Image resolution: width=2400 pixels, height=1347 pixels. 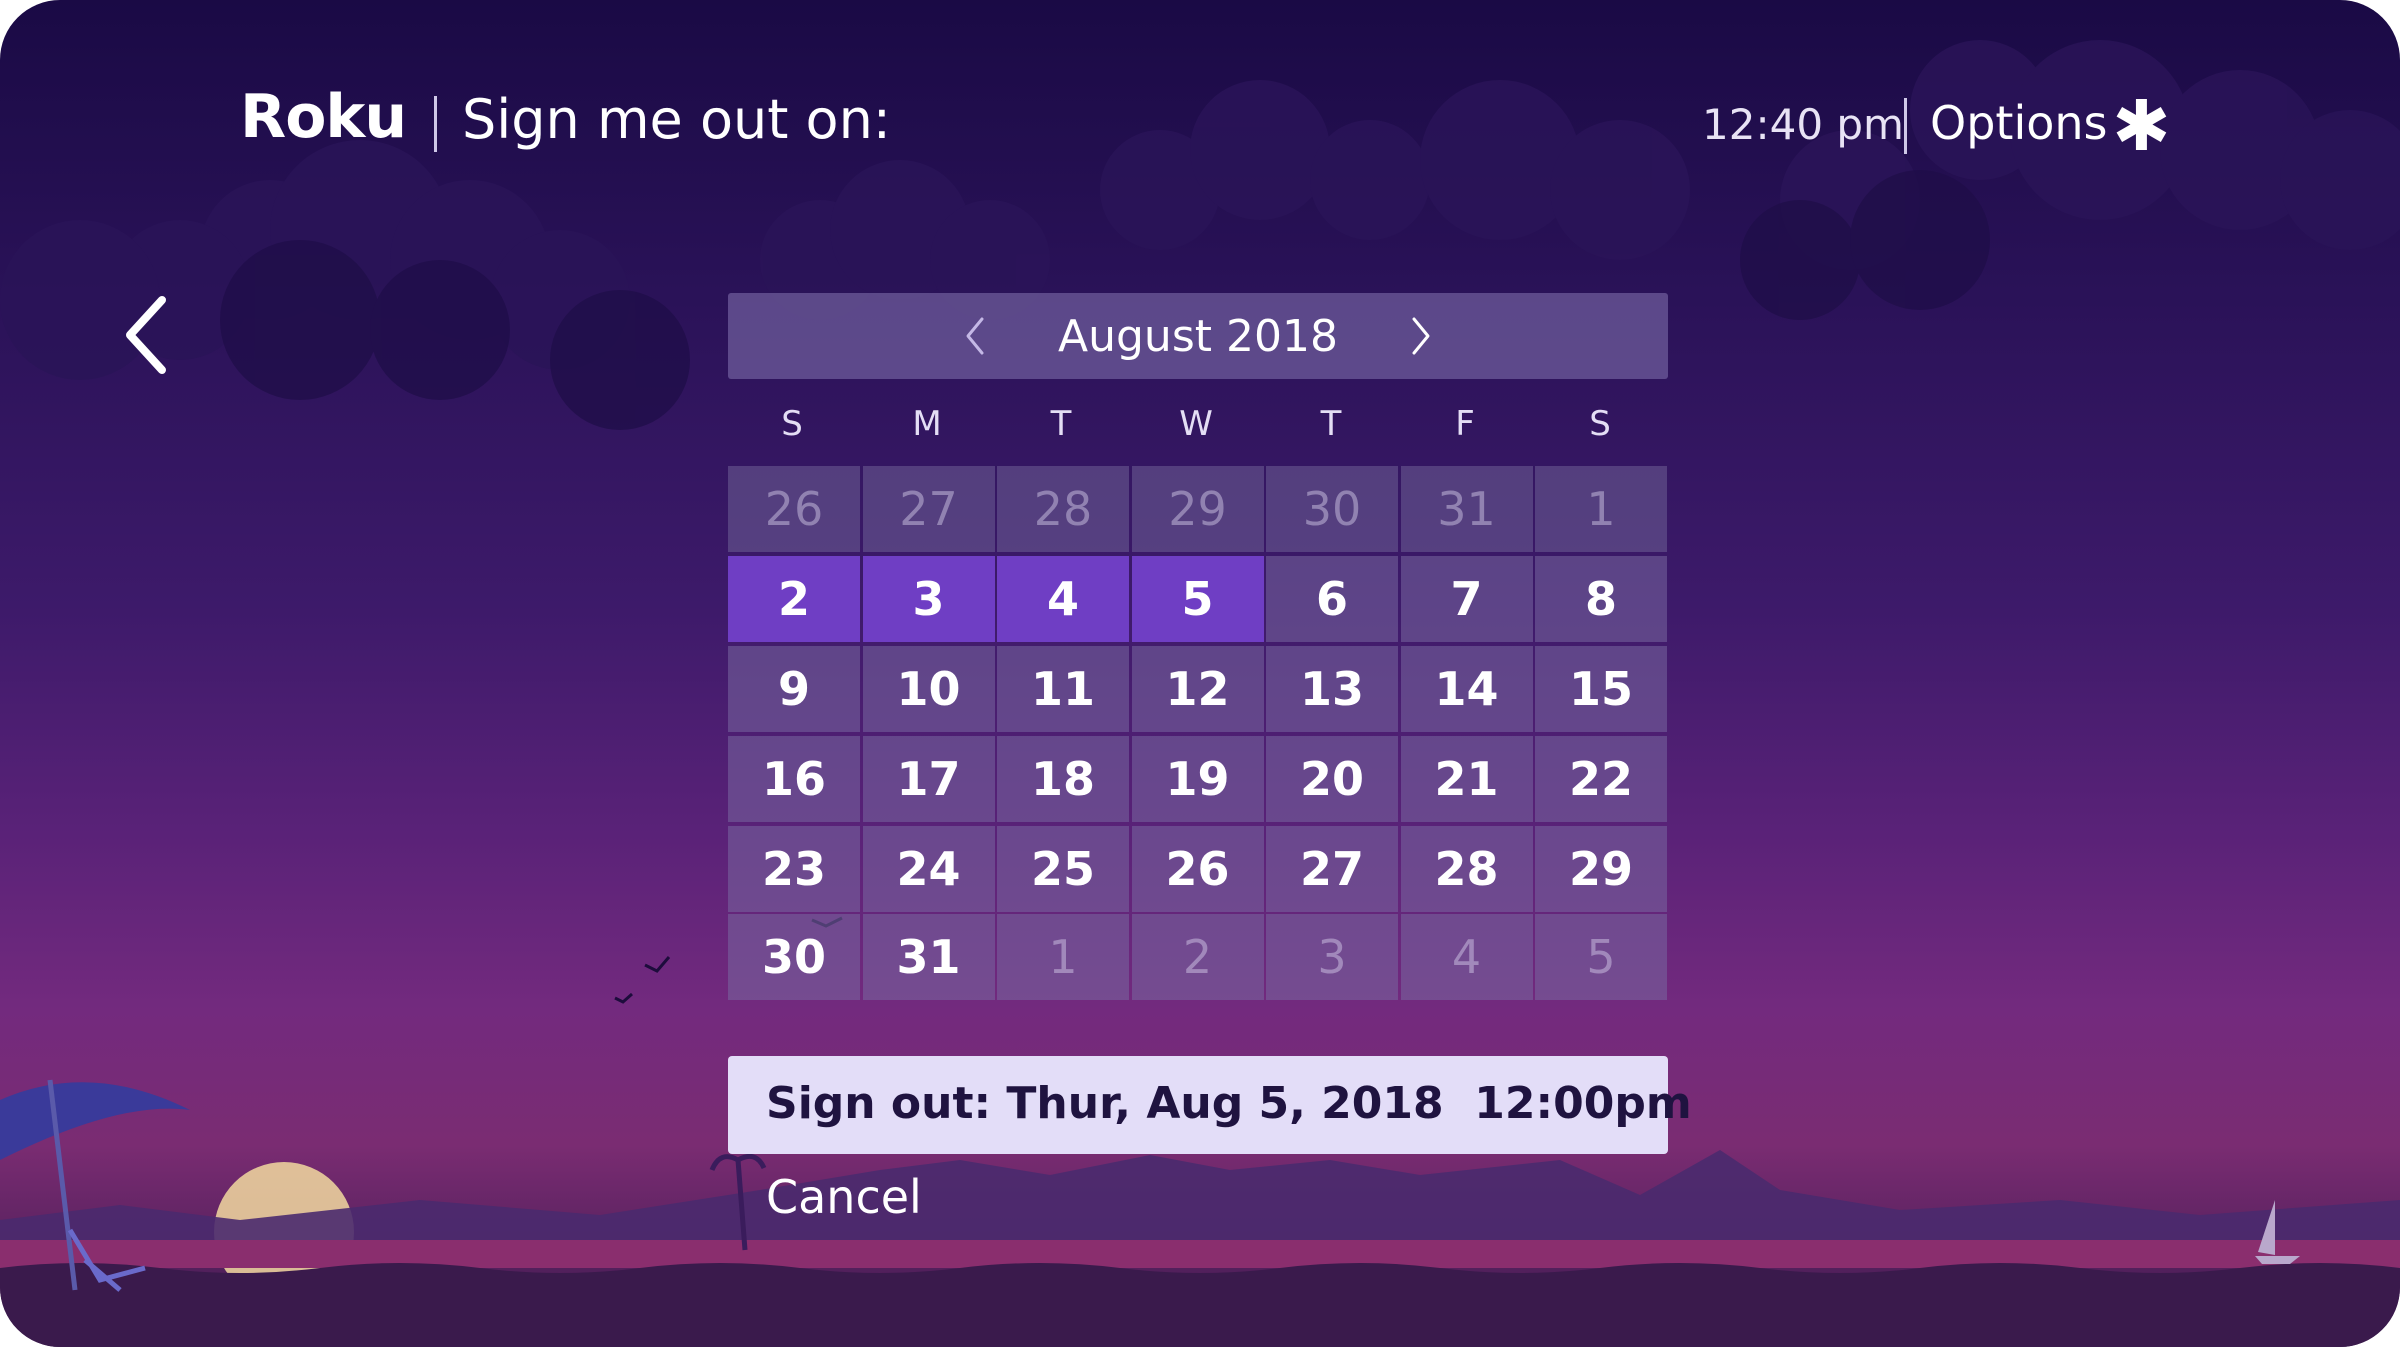 I want to click on calendar-day: 25, so click(x=1063, y=869).